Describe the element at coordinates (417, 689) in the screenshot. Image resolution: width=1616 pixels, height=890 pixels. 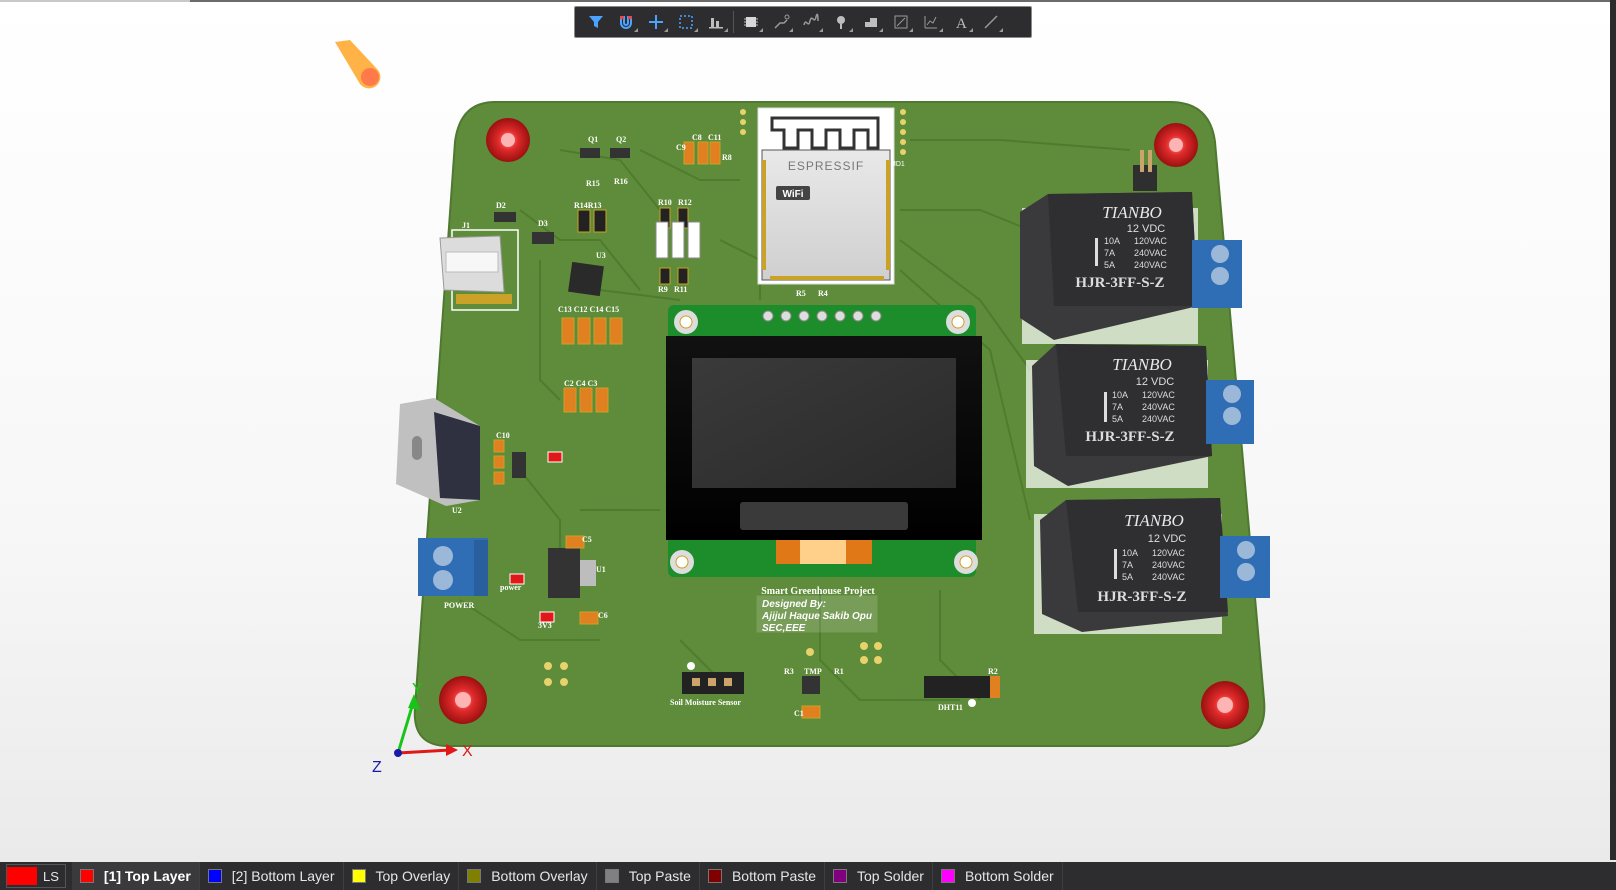
I see `axis-y-label: Y` at that location.